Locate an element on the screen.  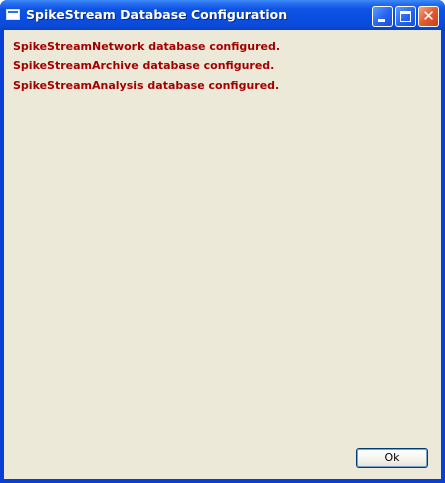
maximize-icon is located at coordinates (405, 16).